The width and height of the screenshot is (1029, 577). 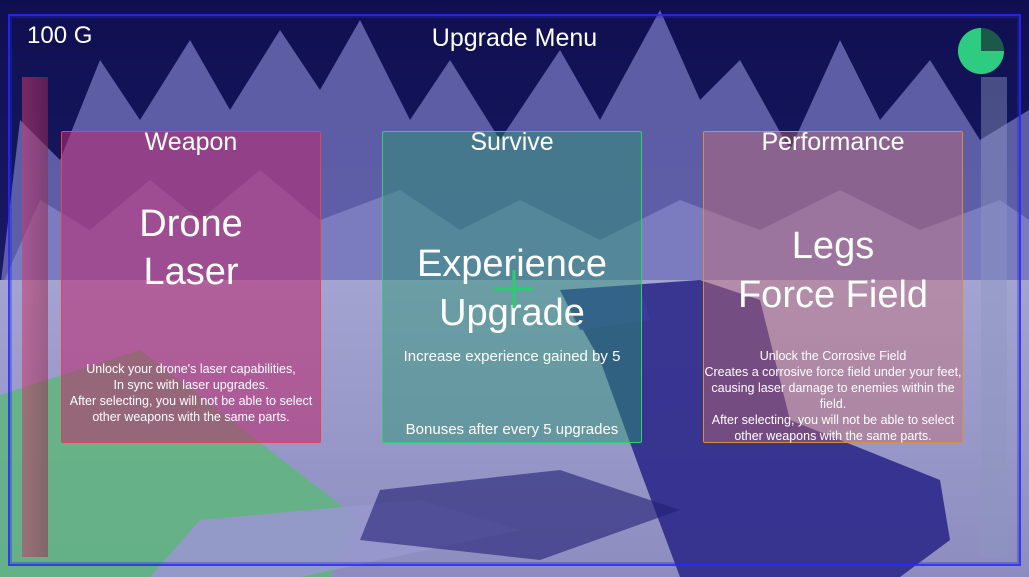 What do you see at coordinates (833, 142) in the screenshot?
I see `card-category: Performance` at bounding box center [833, 142].